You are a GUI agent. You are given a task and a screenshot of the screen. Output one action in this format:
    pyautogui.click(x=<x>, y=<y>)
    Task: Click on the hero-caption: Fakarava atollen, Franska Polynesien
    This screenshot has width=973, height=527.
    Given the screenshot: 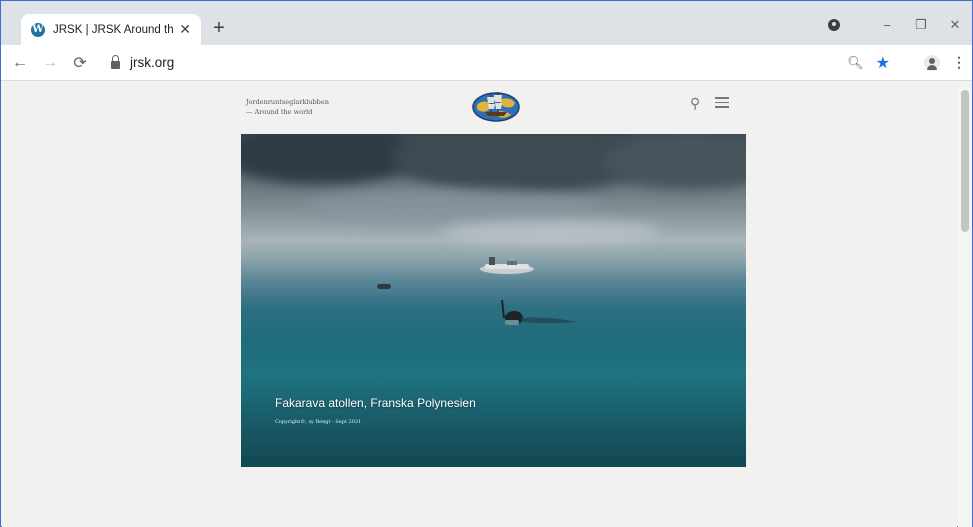 What is the action you would take?
    pyautogui.click(x=375, y=403)
    